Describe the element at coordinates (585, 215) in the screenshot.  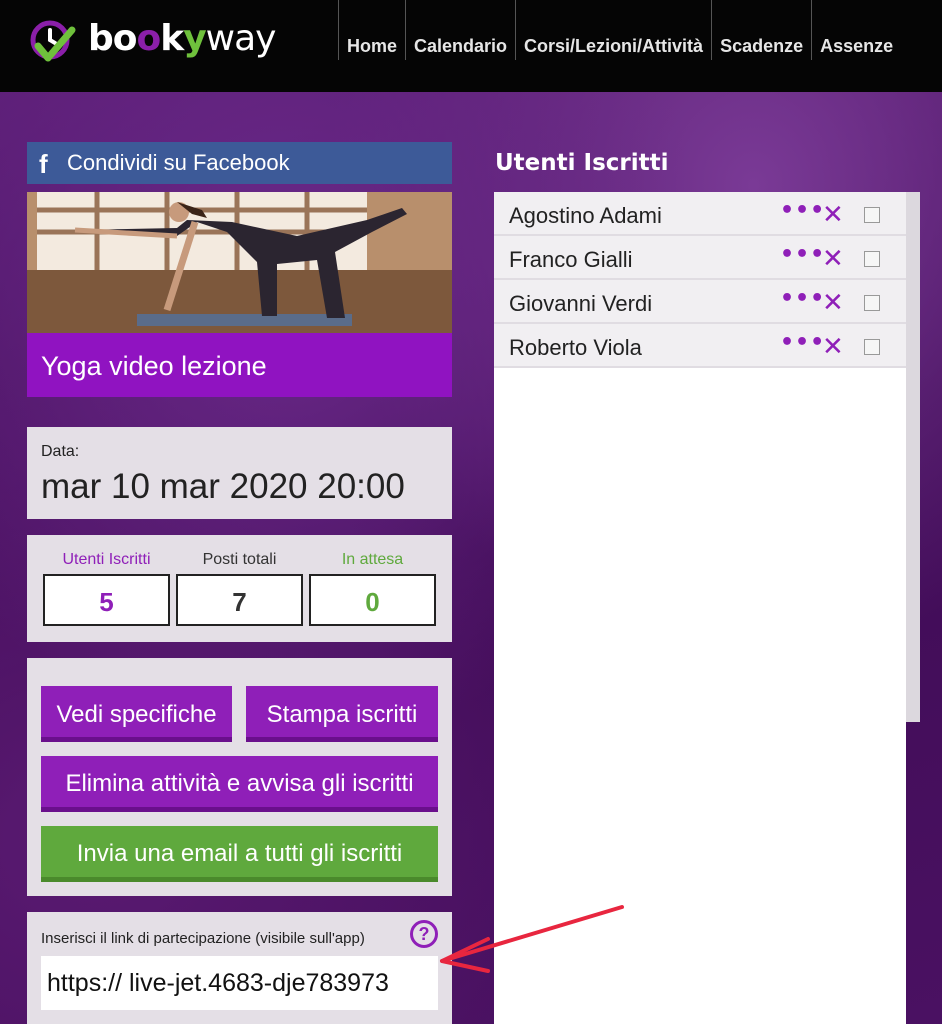
I see `user-name: Agostino Adami` at that location.